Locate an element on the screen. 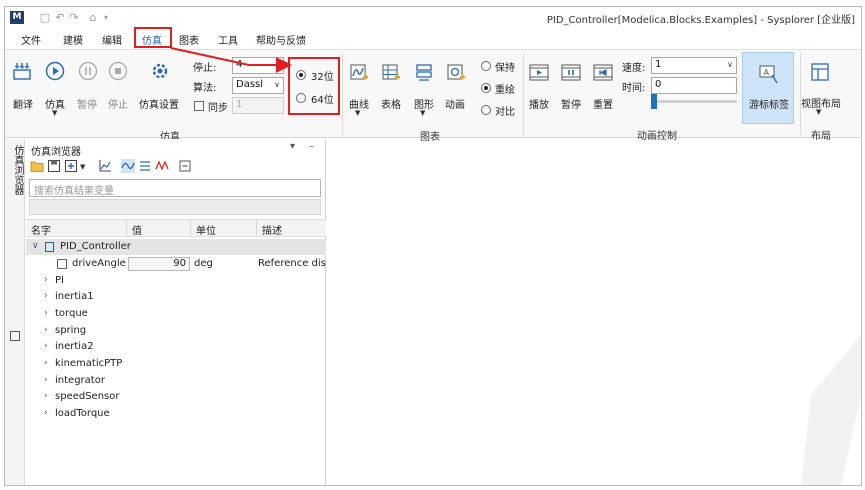 The height and width of the screenshot is (490, 865). pause-icon is located at coordinates (88, 71).